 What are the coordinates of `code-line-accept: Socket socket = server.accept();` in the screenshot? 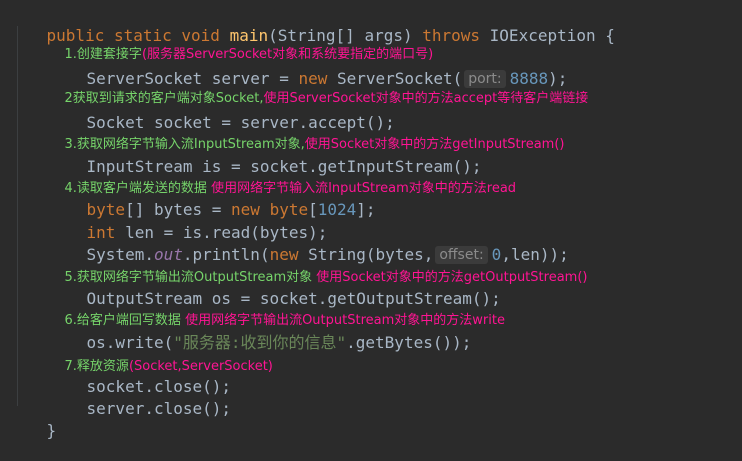 It's located at (221, 112).